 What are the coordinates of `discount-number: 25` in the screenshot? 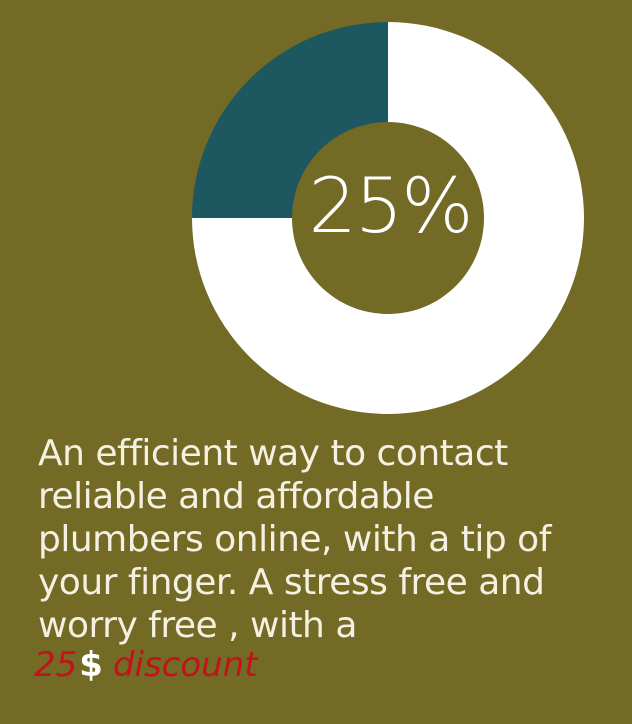 It's located at (56, 665).